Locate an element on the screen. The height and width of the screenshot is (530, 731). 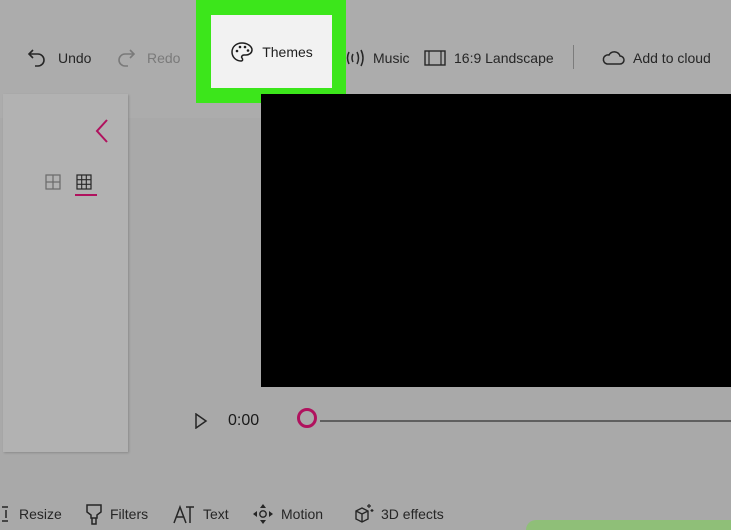
add-to-cloud-button: Add to cloud is located at coordinates (656, 58).